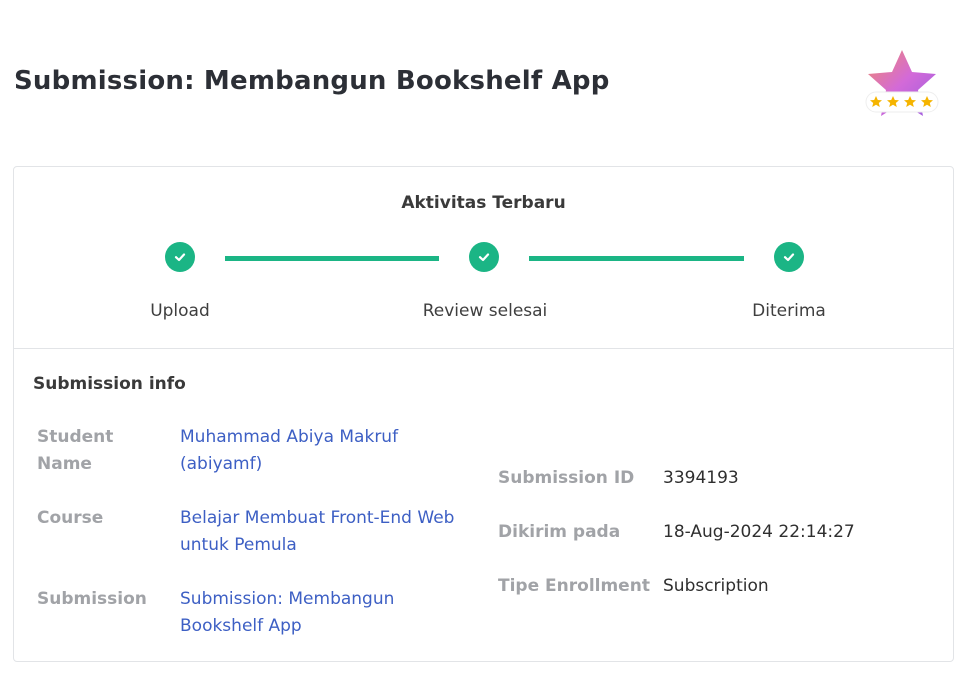 This screenshot has height=681, width=966. What do you see at coordinates (559, 532) in the screenshot?
I see `sent-at-label: Dikirim pada` at bounding box center [559, 532].